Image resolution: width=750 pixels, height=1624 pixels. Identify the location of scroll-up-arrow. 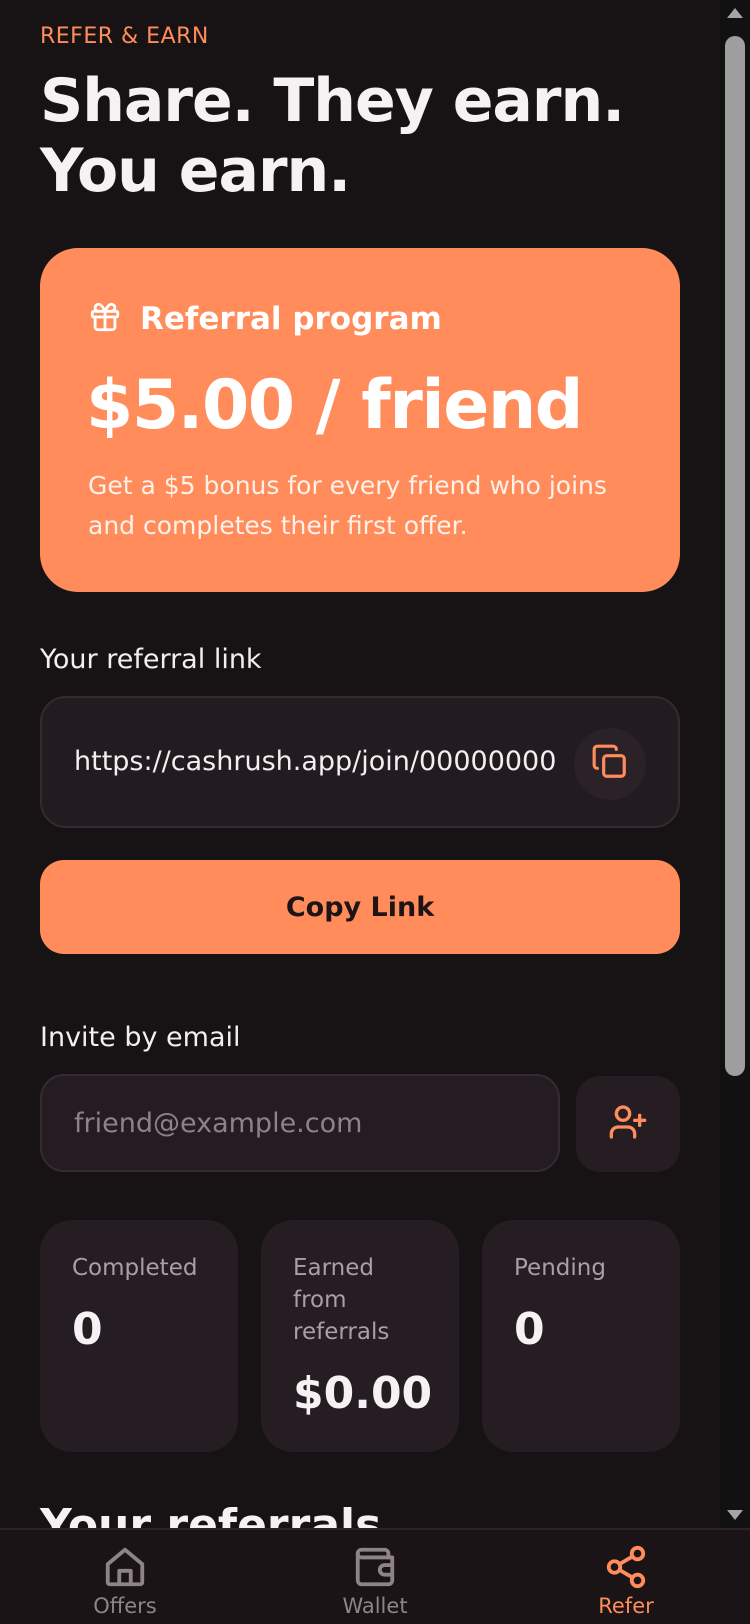
(735, 13).